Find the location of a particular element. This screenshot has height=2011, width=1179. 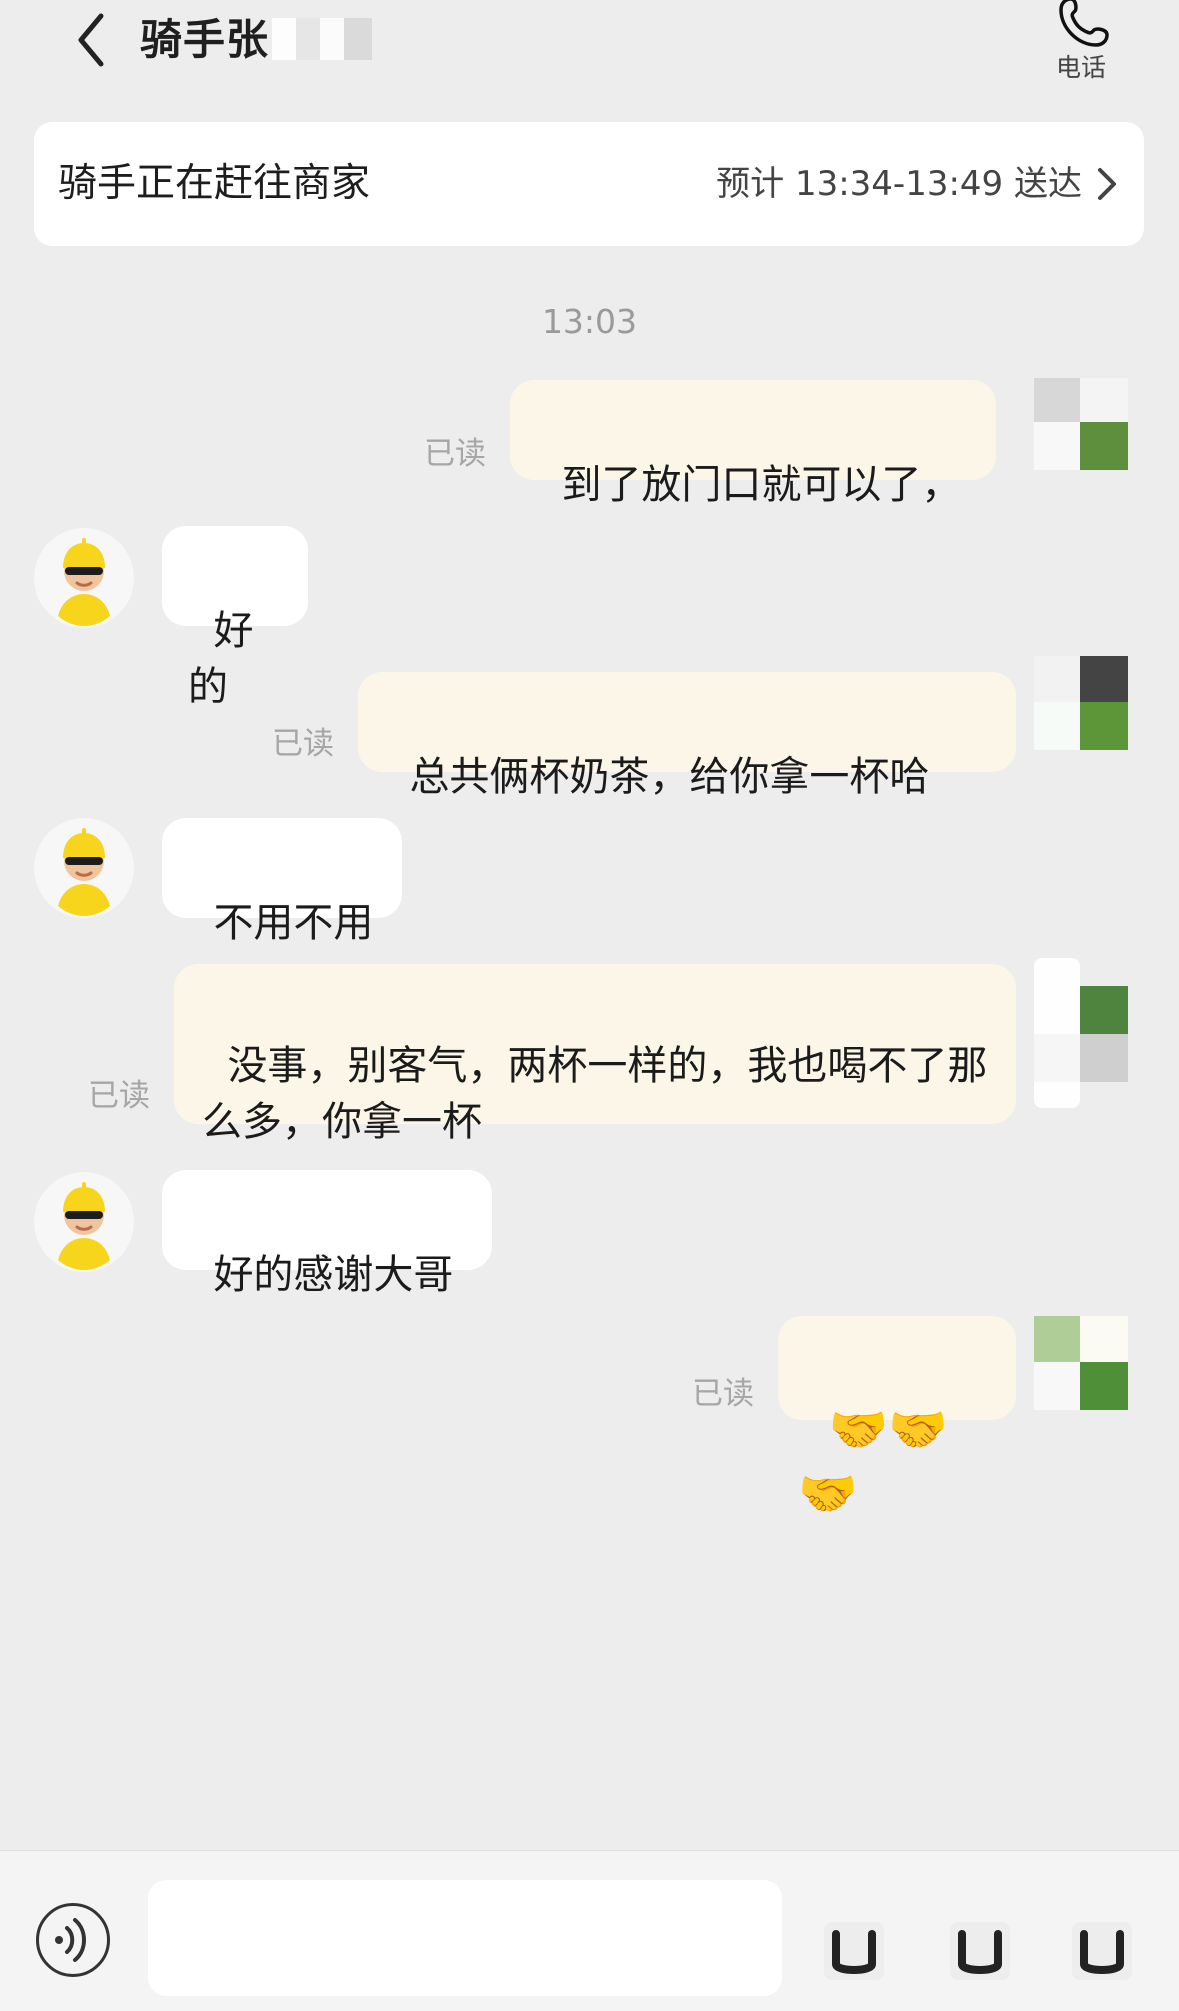

message-text: 🤝🤝🤝 is located at coordinates (873, 1462).